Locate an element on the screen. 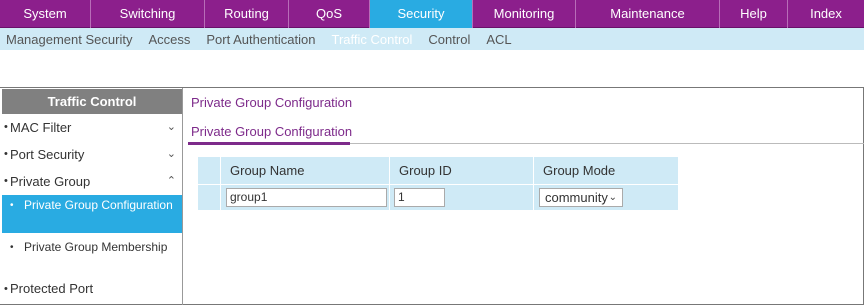 This screenshot has height=305, width=864. header-group-mode: Group Mode is located at coordinates (579, 170).